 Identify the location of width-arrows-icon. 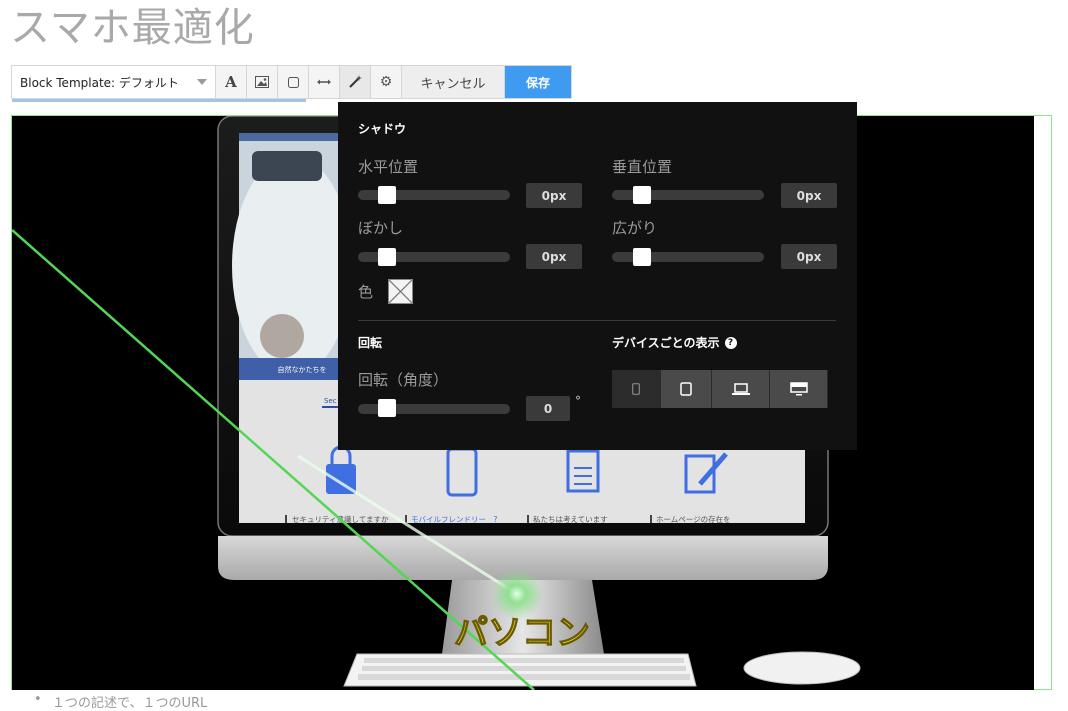
(324, 82).